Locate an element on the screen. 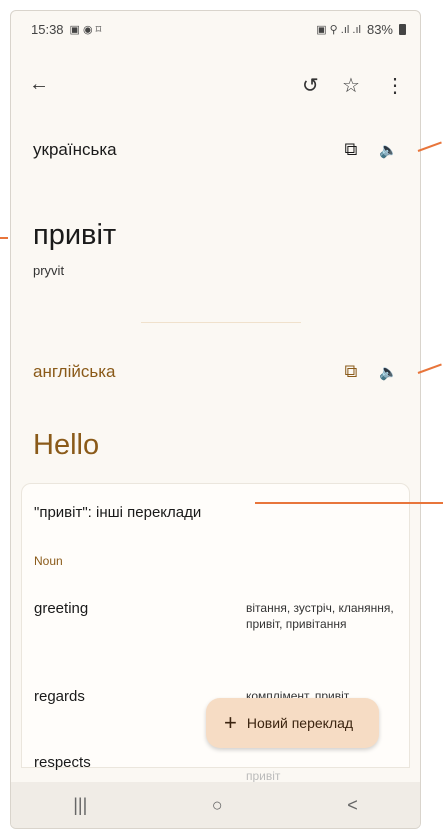 This screenshot has width=443, height=837. star-icon: ☆ is located at coordinates (351, 85).